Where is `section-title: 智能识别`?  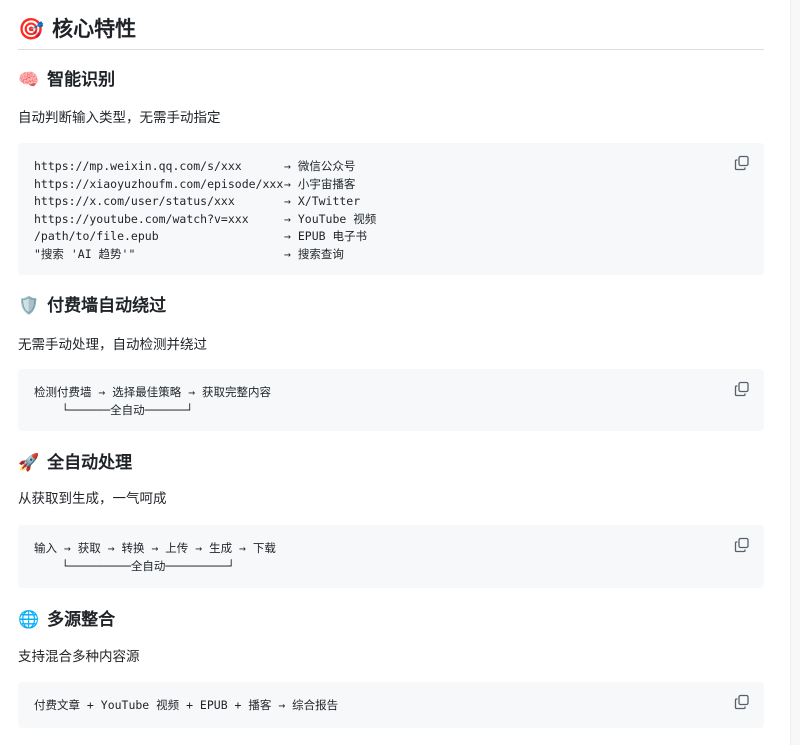
section-title: 智能识别 is located at coordinates (81, 80).